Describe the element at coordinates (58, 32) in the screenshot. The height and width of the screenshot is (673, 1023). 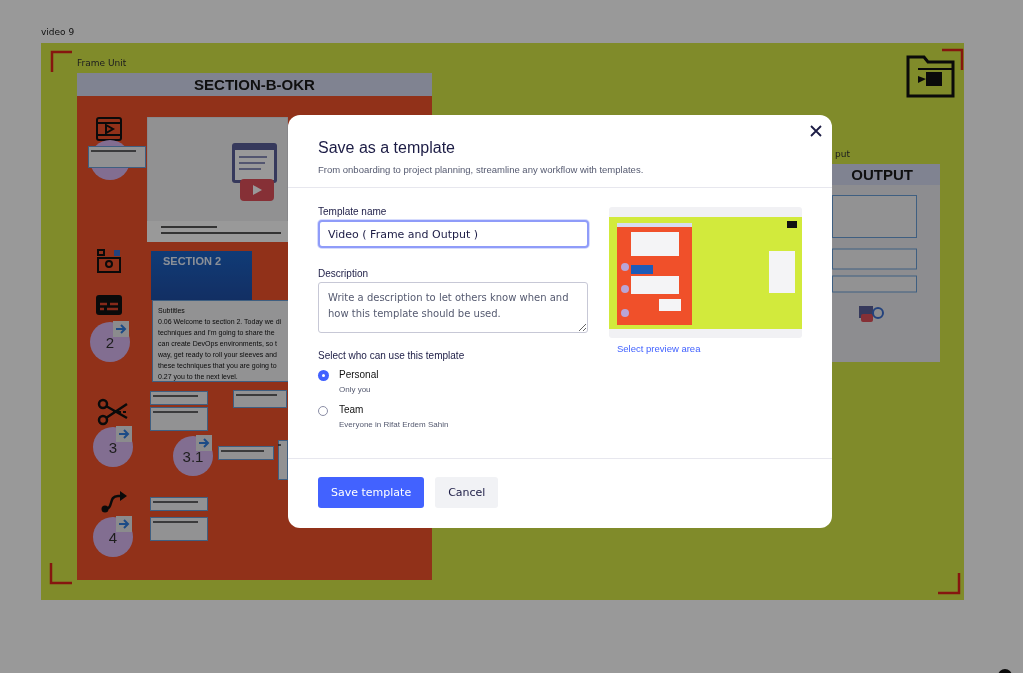
I see `board-label: video 9` at that location.